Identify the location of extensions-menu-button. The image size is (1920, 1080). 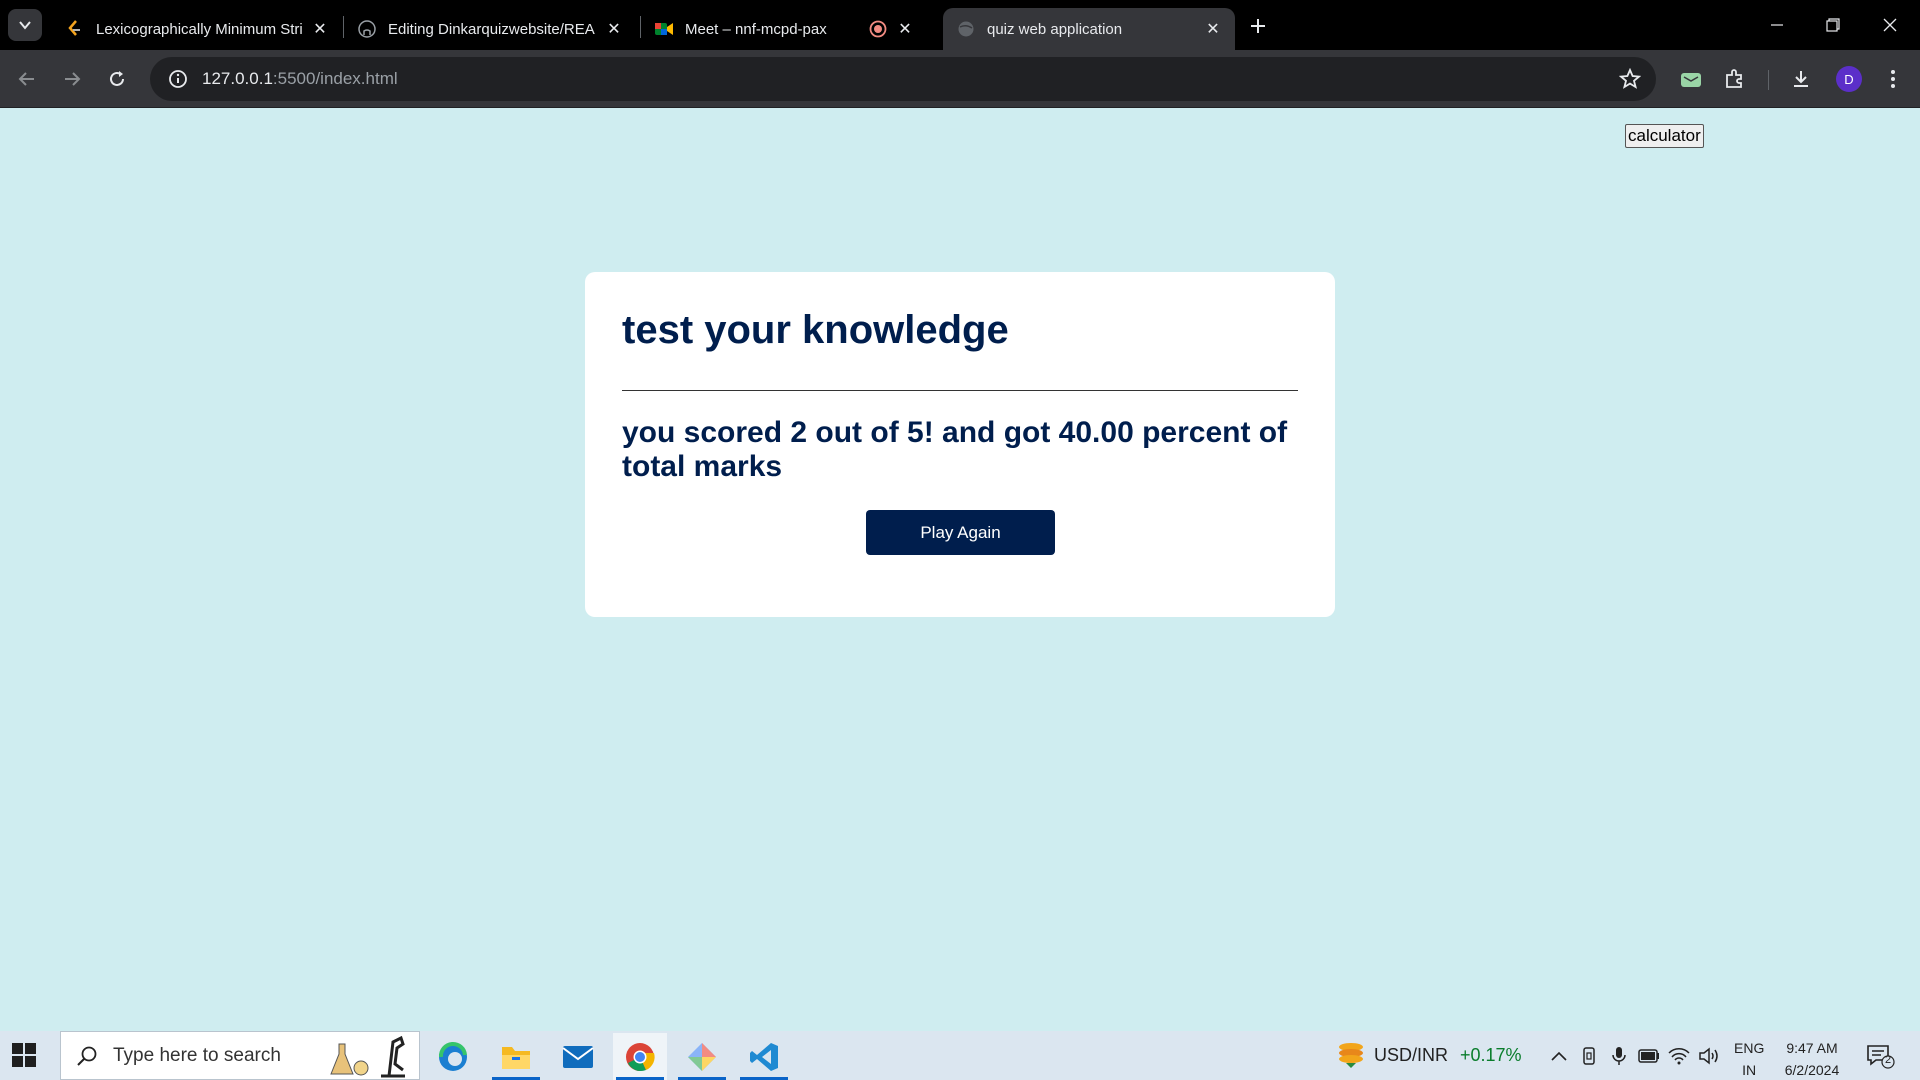
(1735, 79).